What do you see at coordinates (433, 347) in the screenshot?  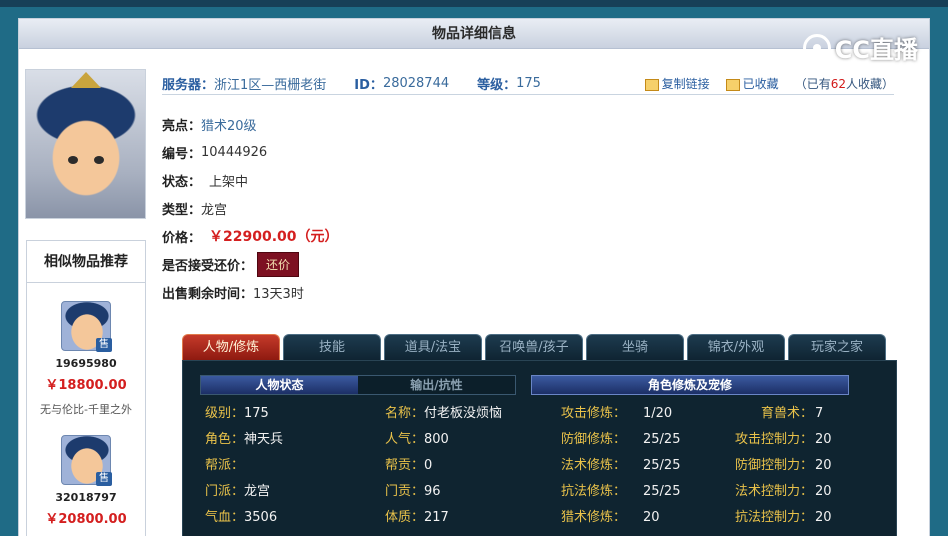 I see `tab-items: 道具/法宝` at bounding box center [433, 347].